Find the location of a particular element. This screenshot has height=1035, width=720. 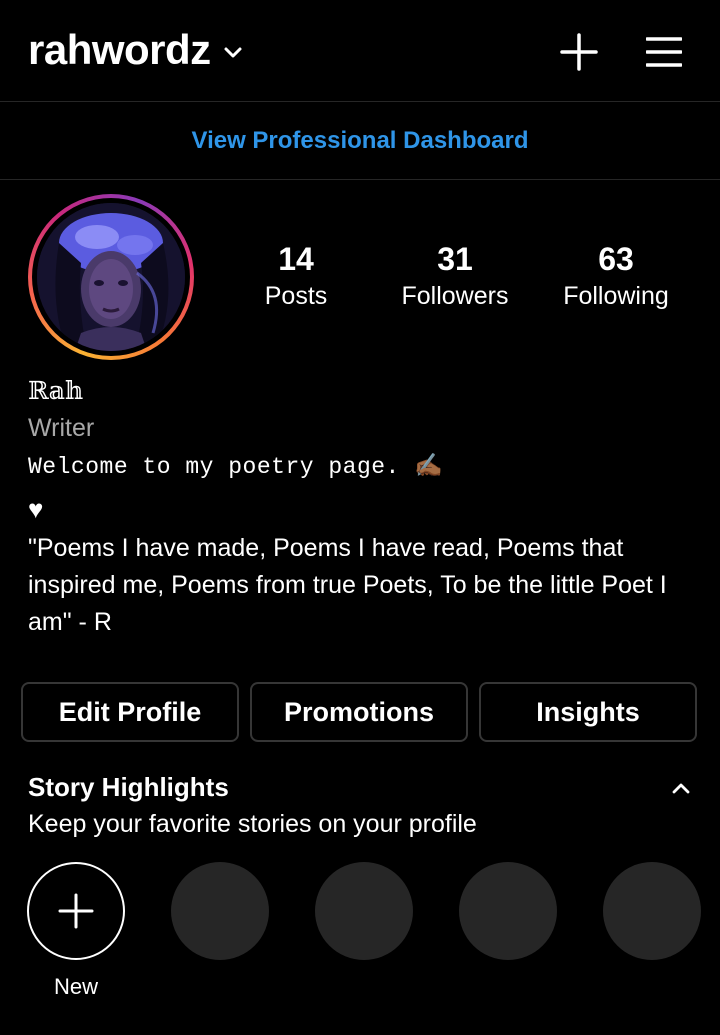

edit-profile-button: Edit Profile is located at coordinates (130, 712).